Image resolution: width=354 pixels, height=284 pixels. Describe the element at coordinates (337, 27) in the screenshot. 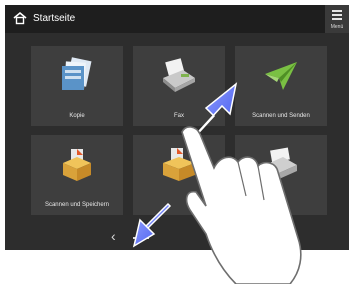

I see `menu-label: Menü` at that location.